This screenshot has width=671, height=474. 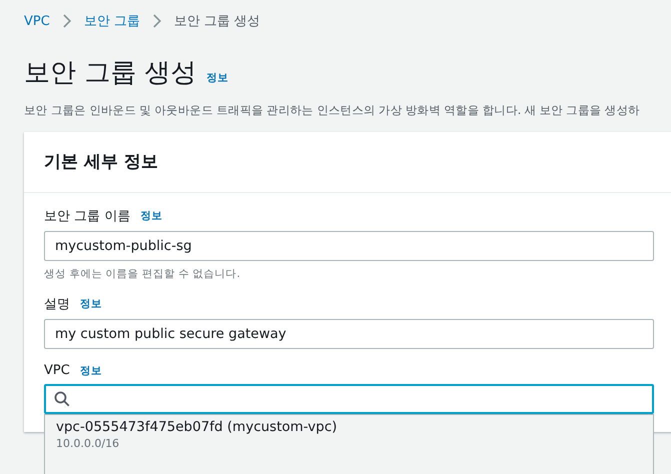 What do you see at coordinates (62, 399) in the screenshot?
I see `search-icon` at bounding box center [62, 399].